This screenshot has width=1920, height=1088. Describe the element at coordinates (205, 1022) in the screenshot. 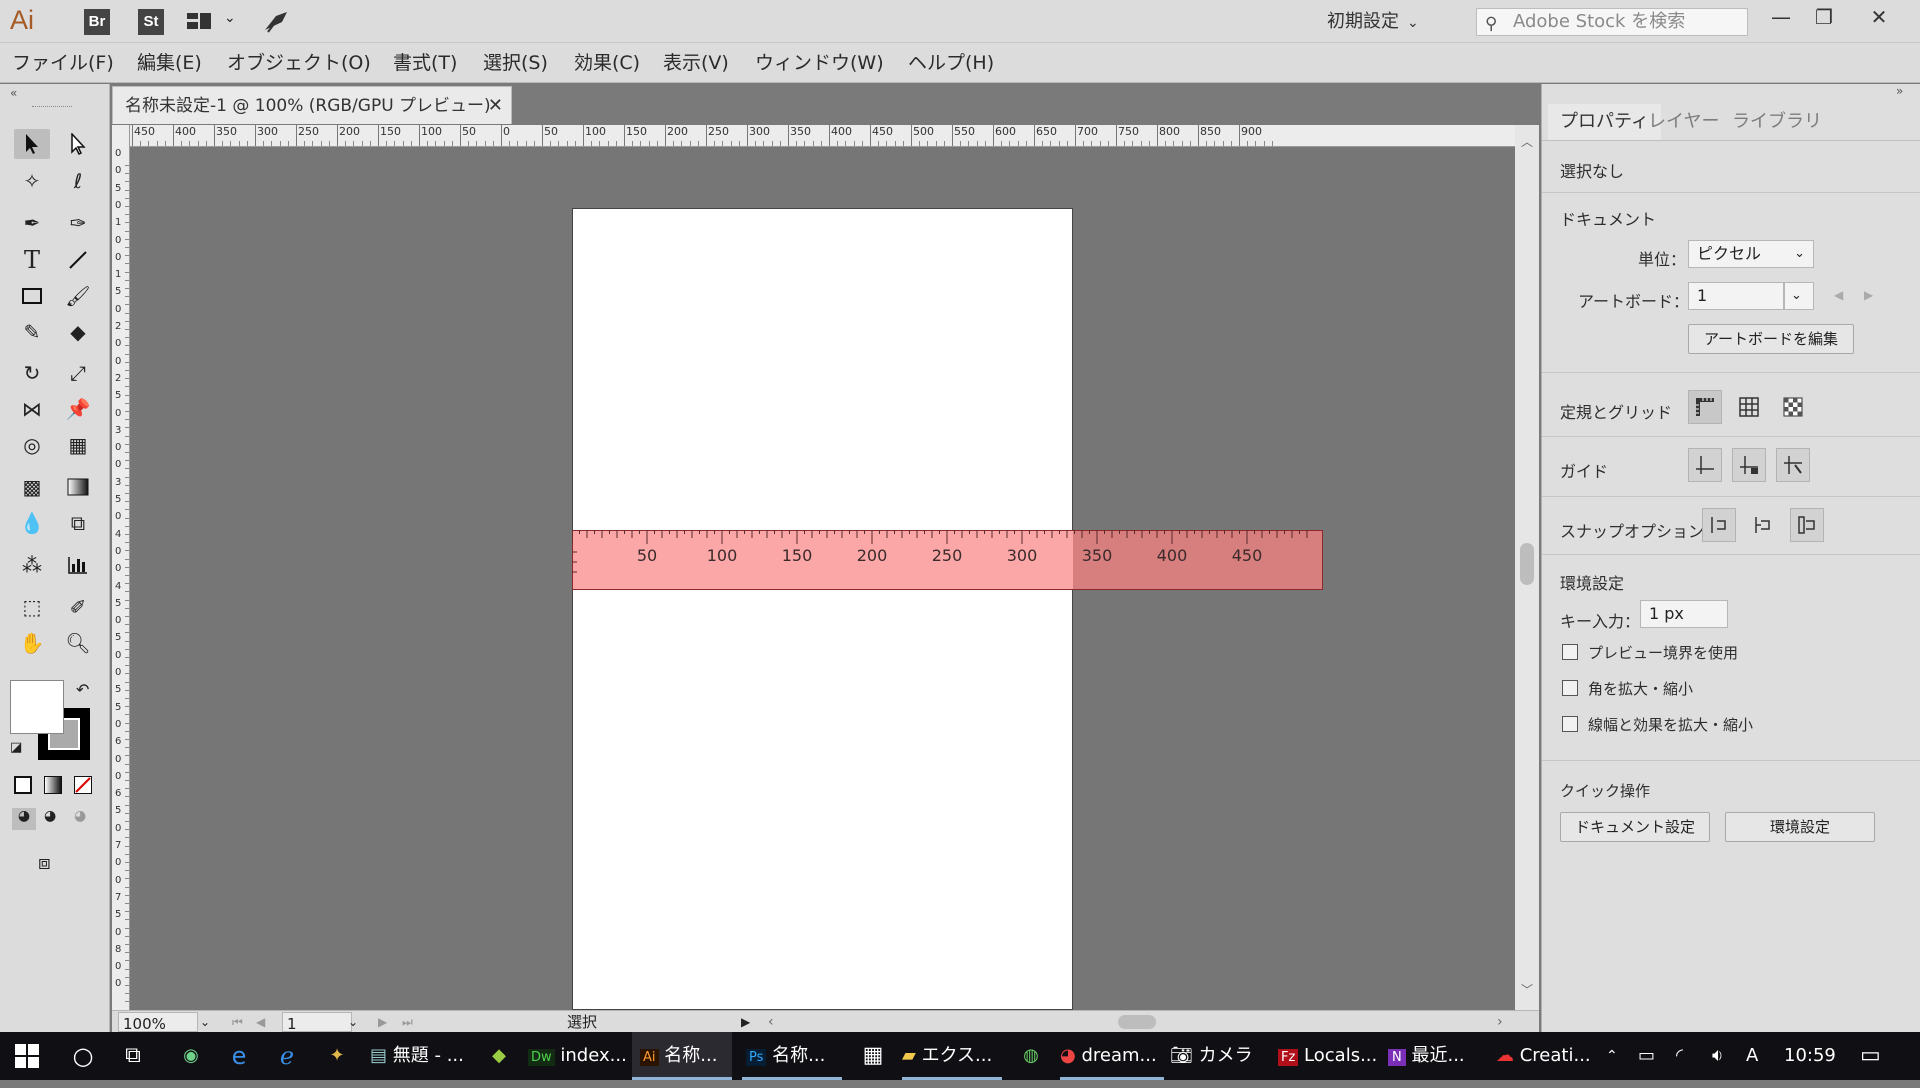

I see `zoom-dropdown-icon: ⌄` at that location.